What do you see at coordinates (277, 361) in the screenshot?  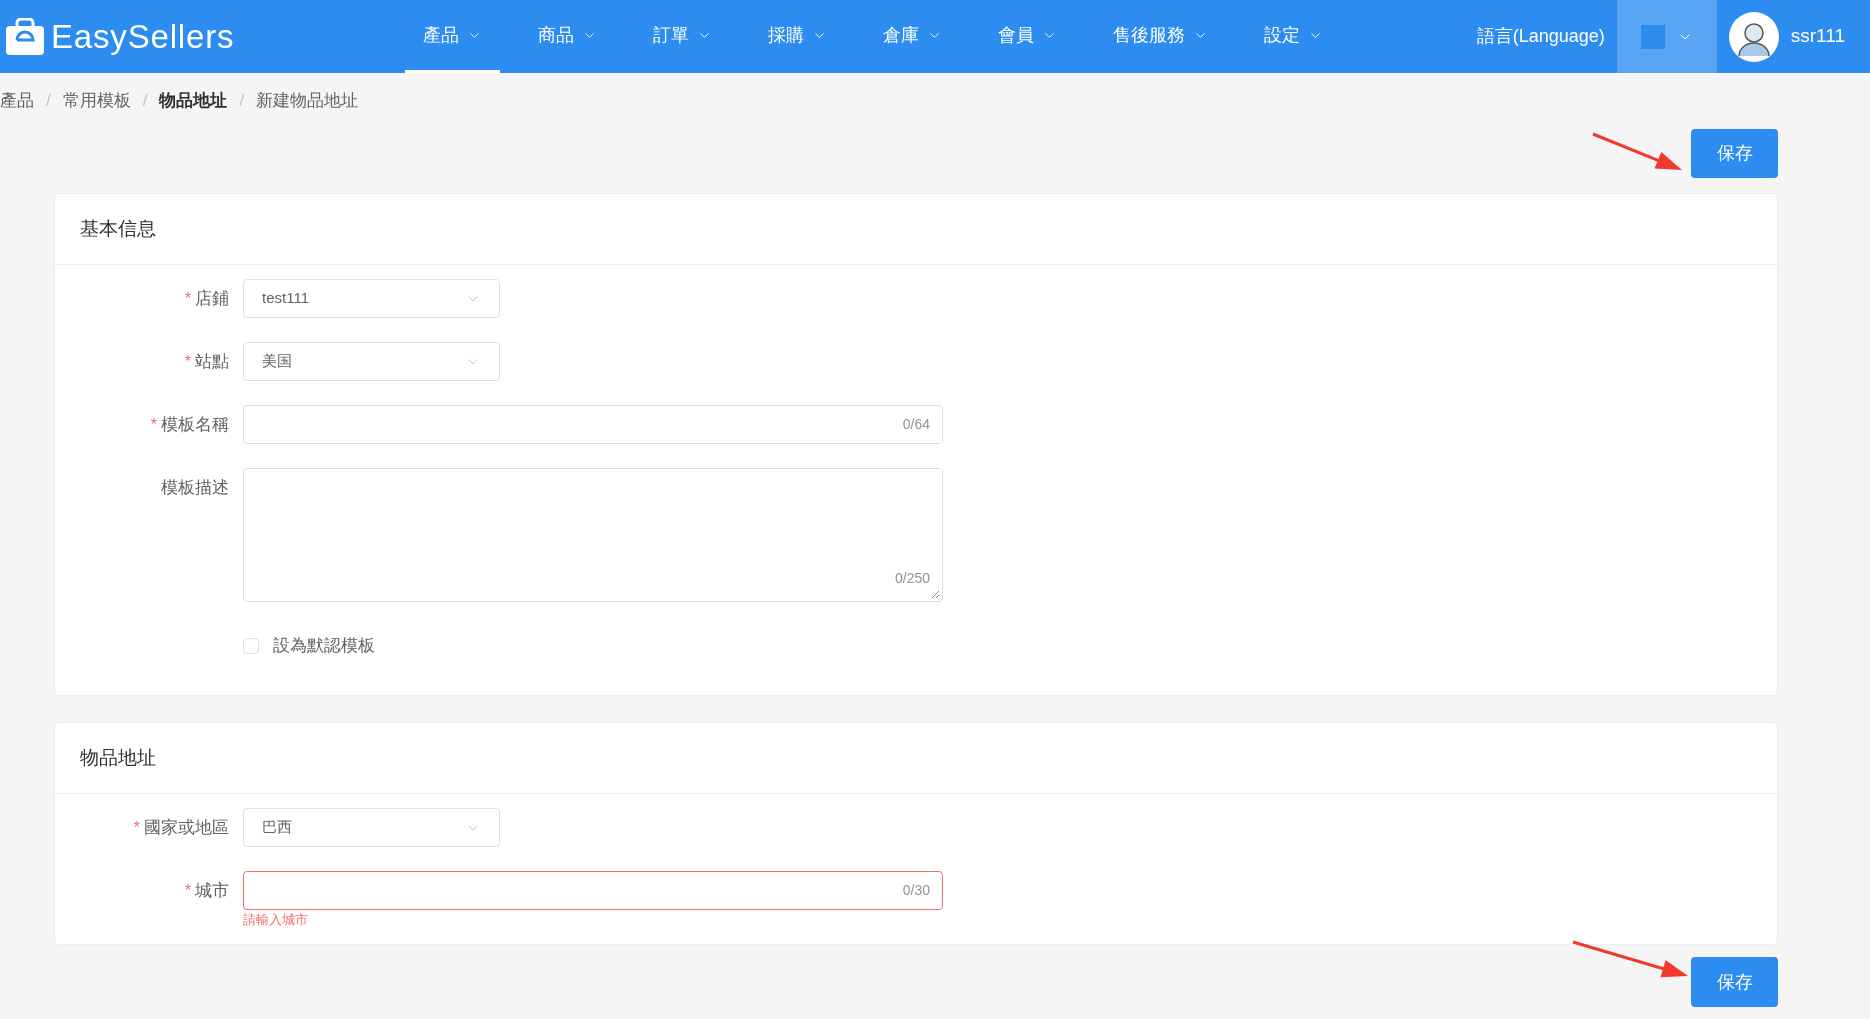 I see `select-value: 美国` at bounding box center [277, 361].